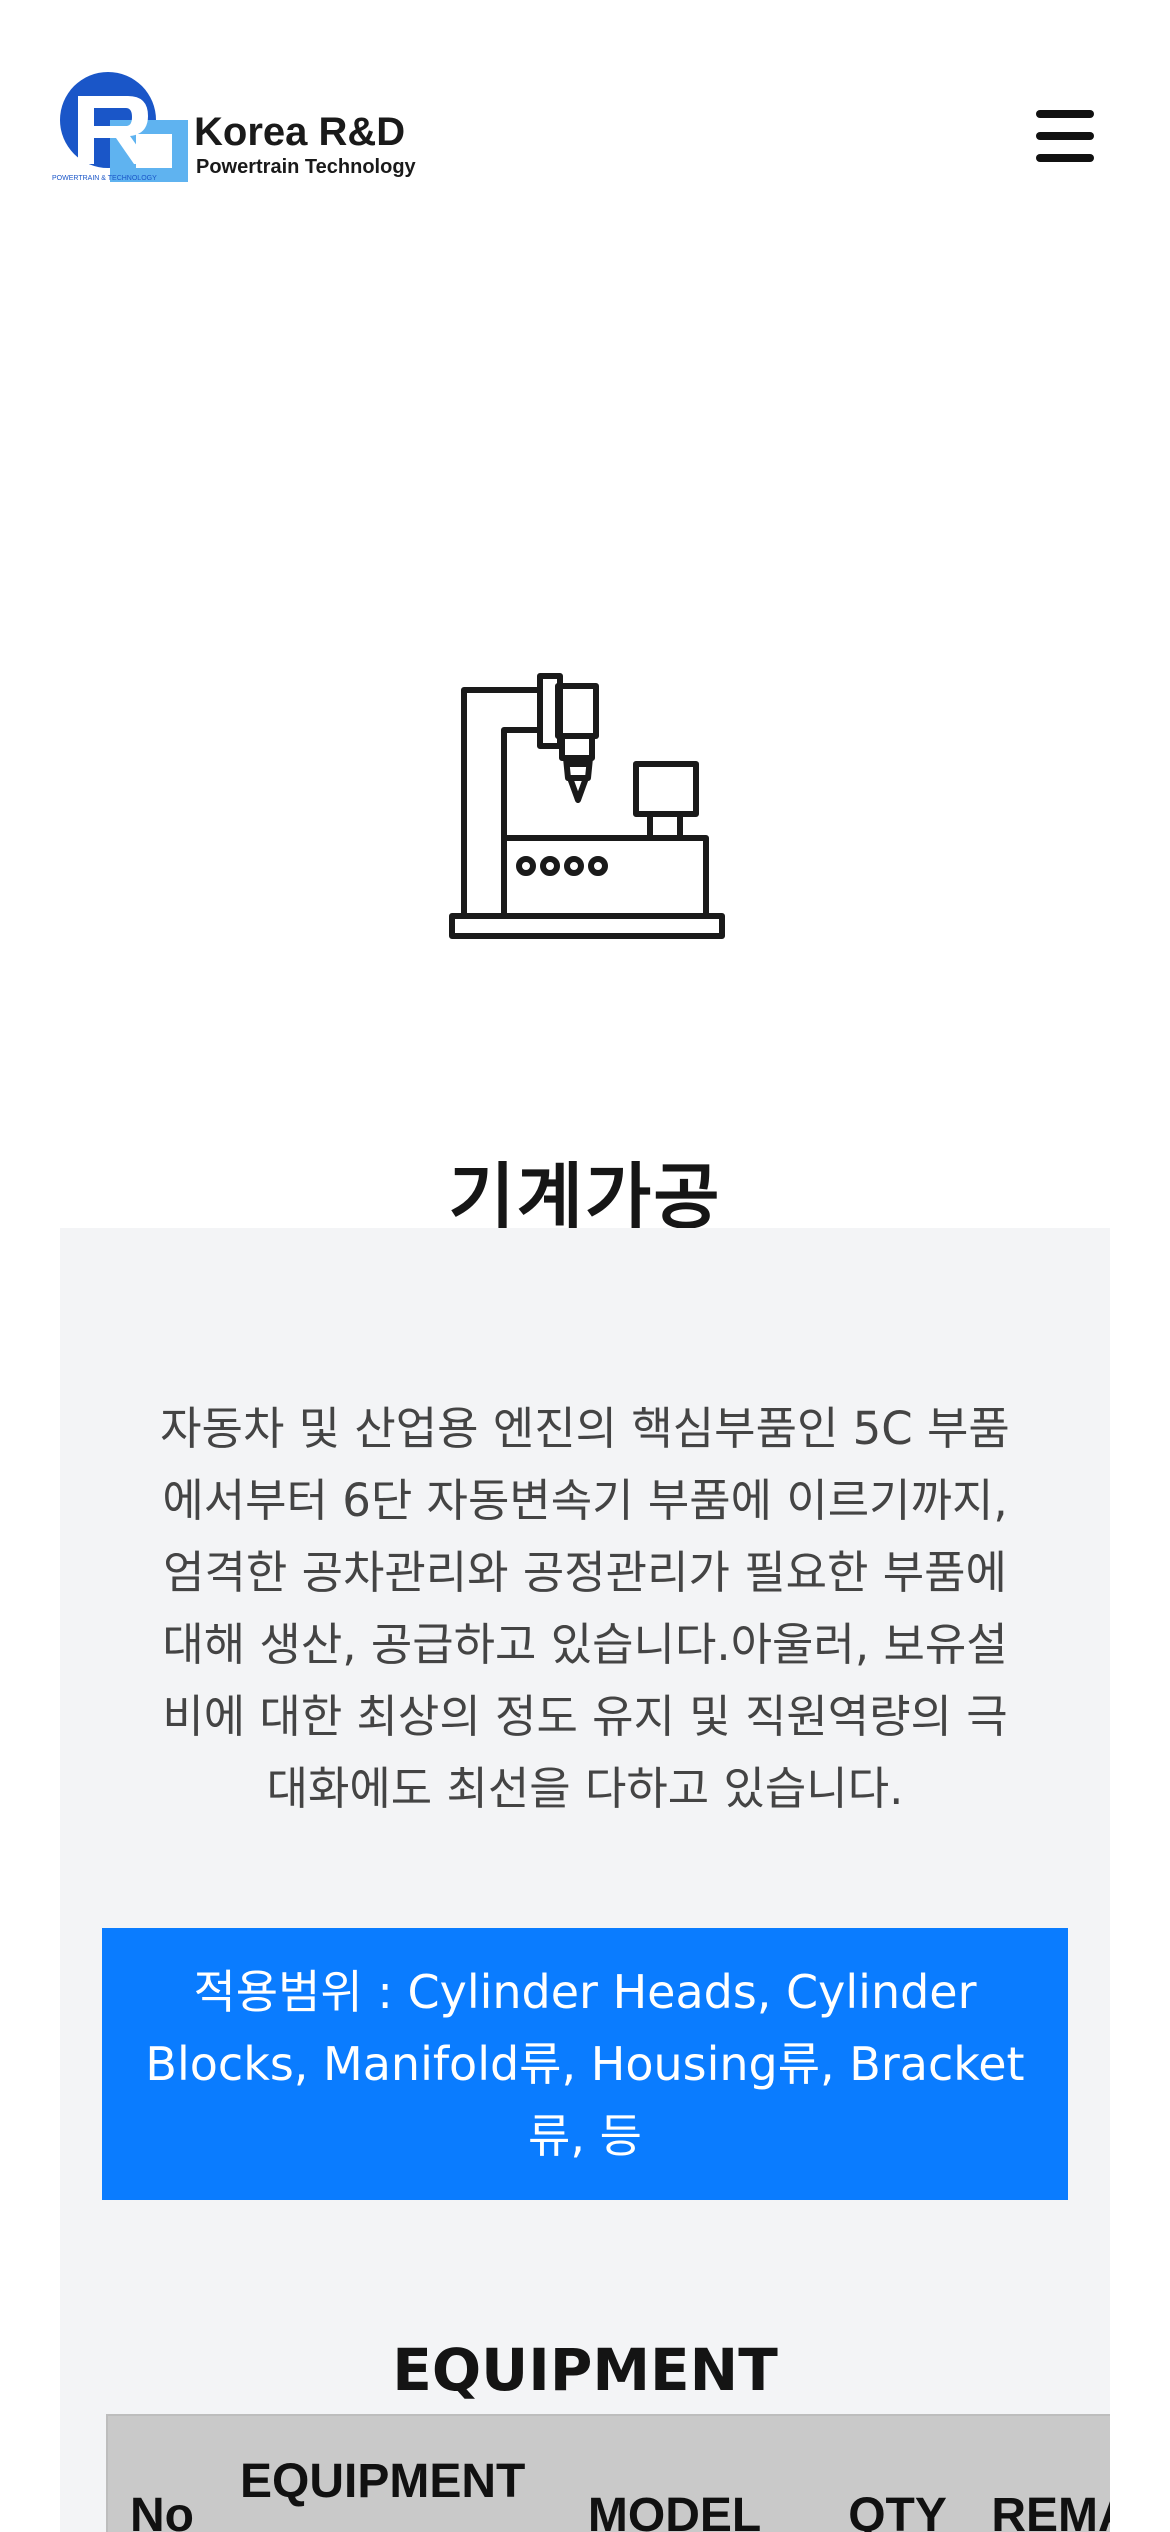 The height and width of the screenshot is (2532, 1170). I want to click on machining-center-icon, so click(587, 806).